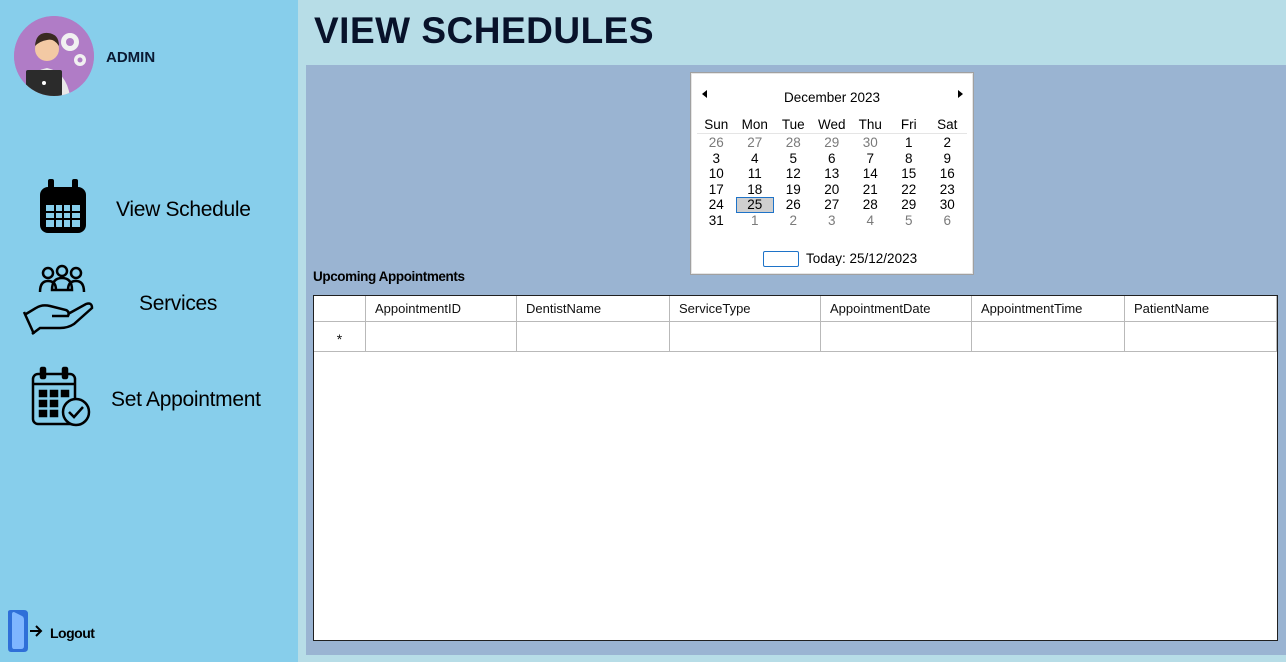 The height and width of the screenshot is (662, 1286). I want to click on today-marker-icon, so click(781, 259).